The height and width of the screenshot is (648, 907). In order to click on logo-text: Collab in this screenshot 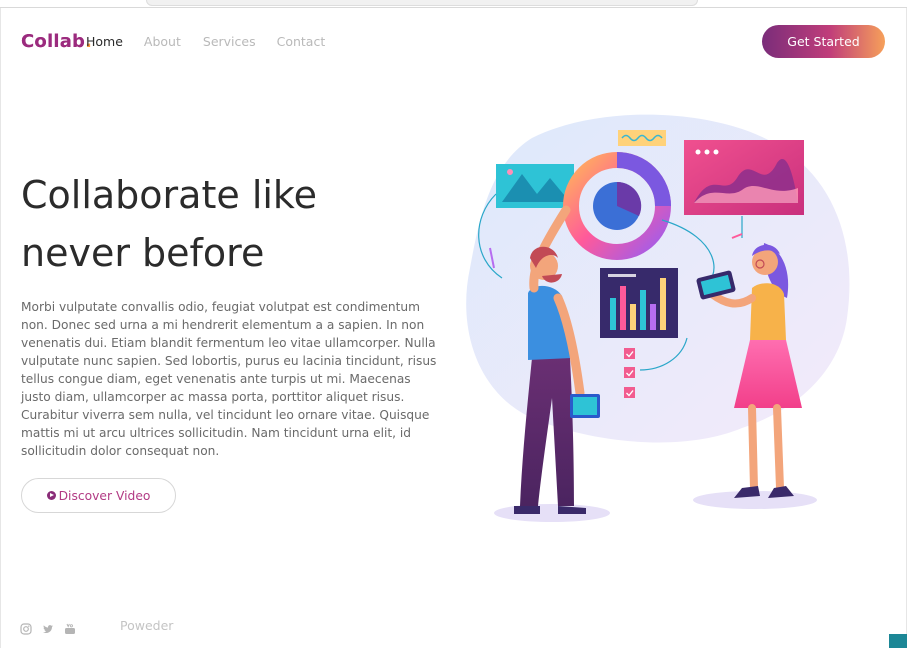, I will do `click(53, 41)`.